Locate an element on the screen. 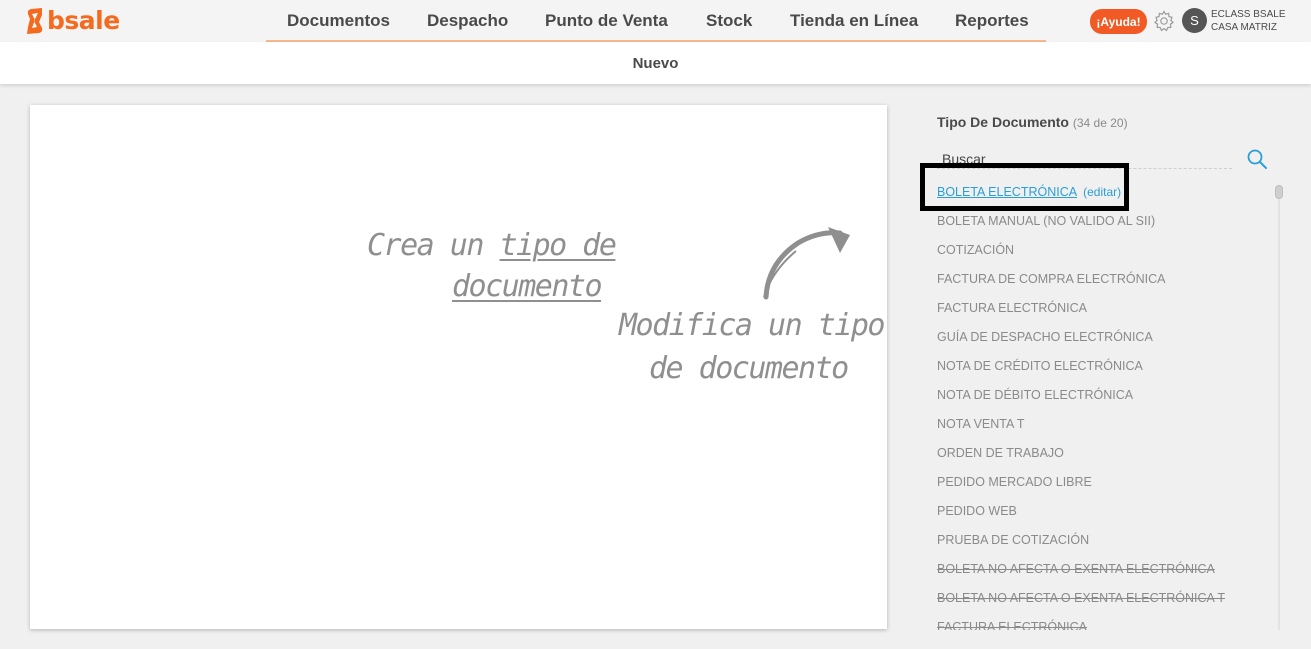 Image resolution: width=1311 pixels, height=649 pixels. curved-arrow-icon is located at coordinates (806, 263).